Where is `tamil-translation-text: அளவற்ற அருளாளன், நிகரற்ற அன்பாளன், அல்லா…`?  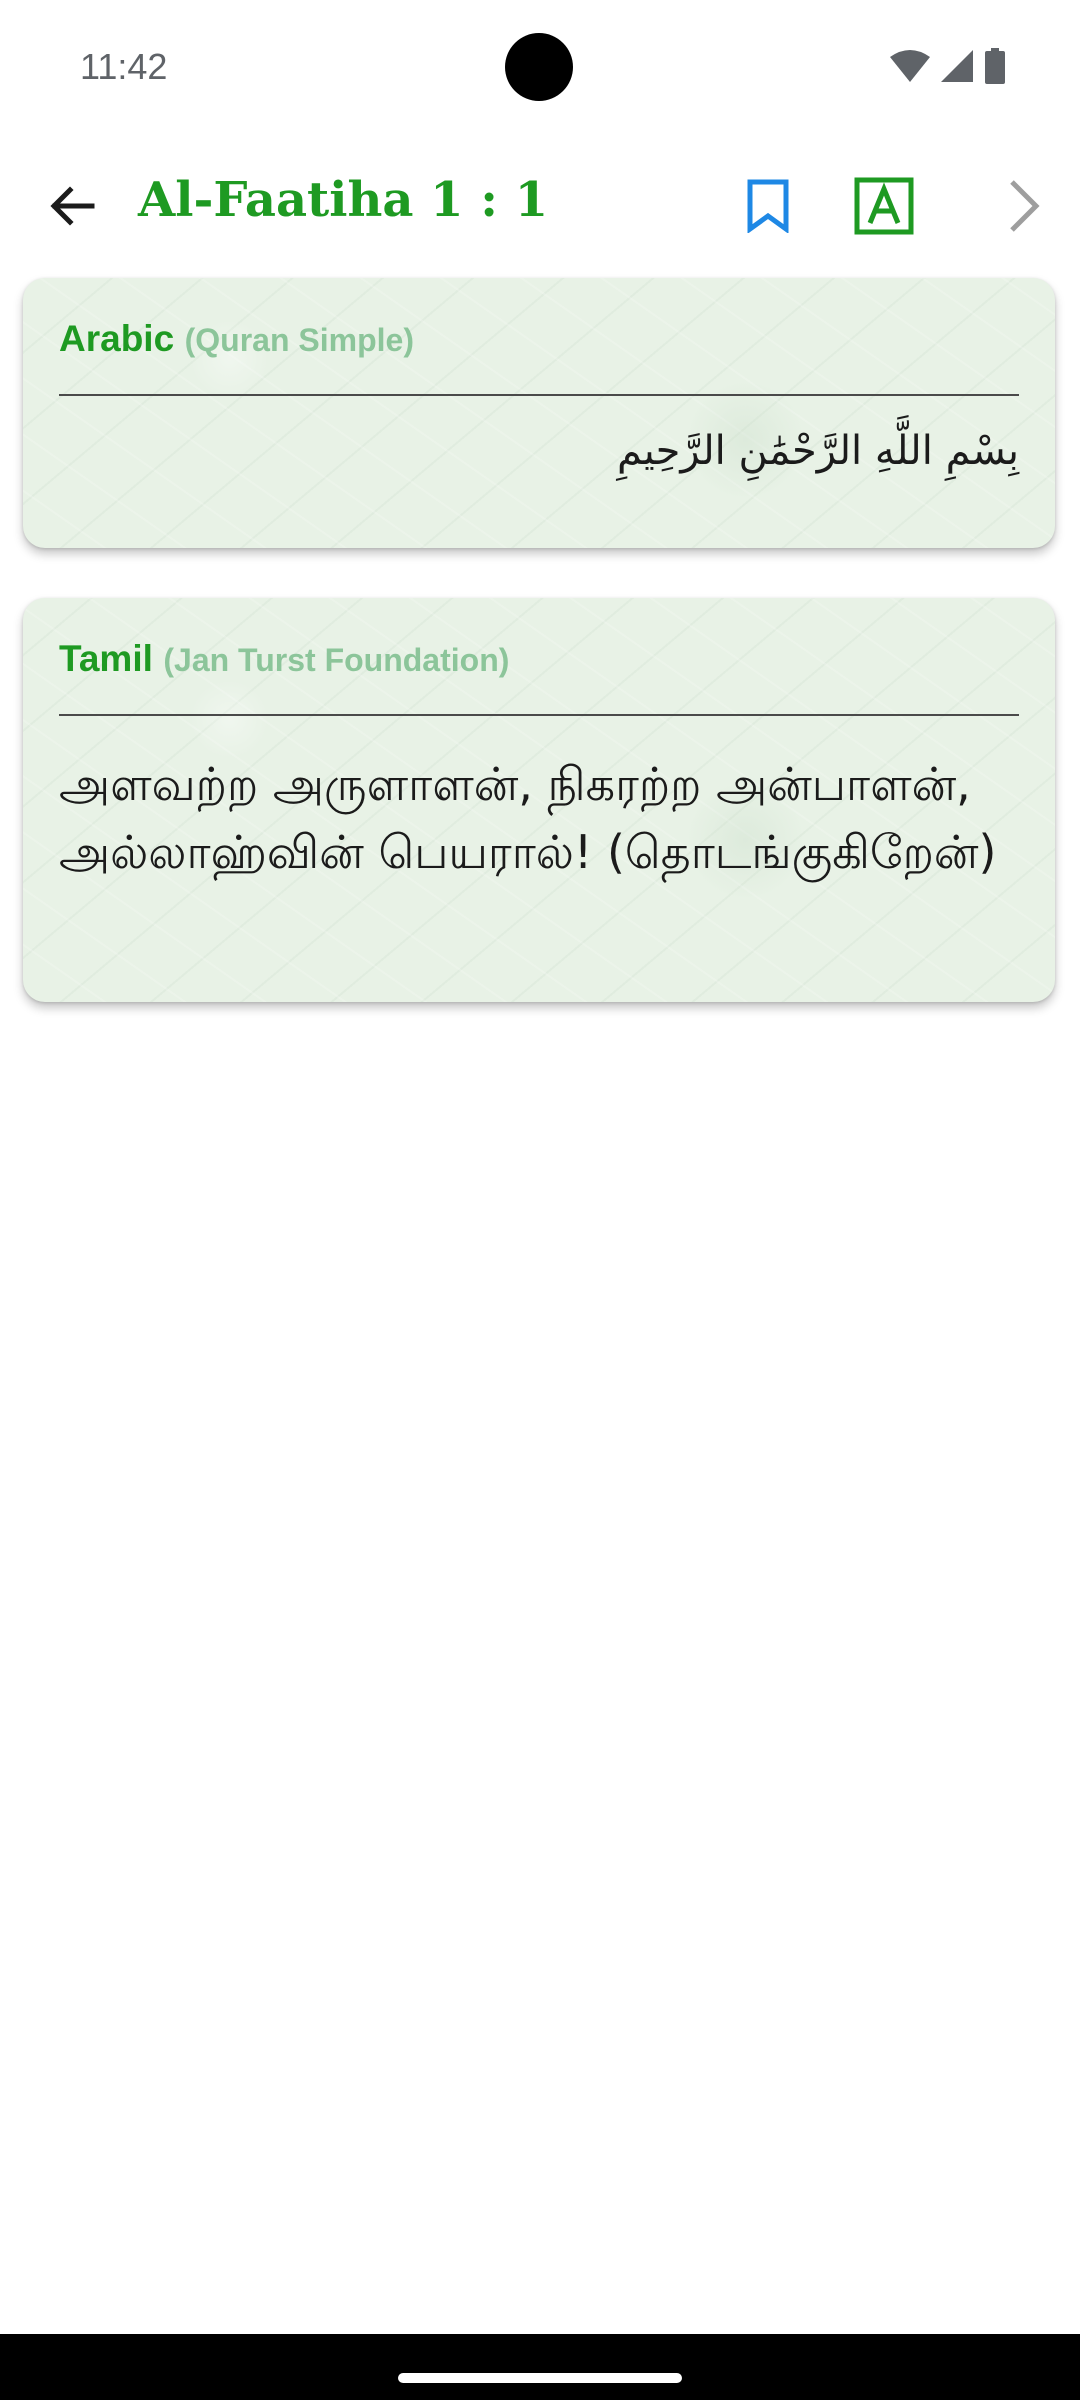 tamil-translation-text: அளவற்ற அருளாளன், நிகரற்ற அன்பாளன், அல்லா… is located at coordinates (528, 818).